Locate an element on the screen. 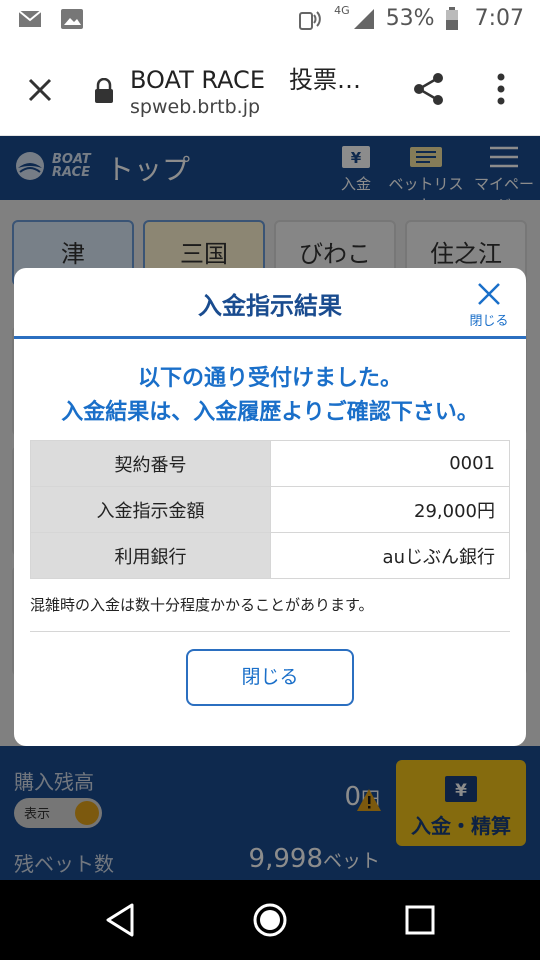  table-row: 入金指示金額 29,000円 is located at coordinates (270, 509).